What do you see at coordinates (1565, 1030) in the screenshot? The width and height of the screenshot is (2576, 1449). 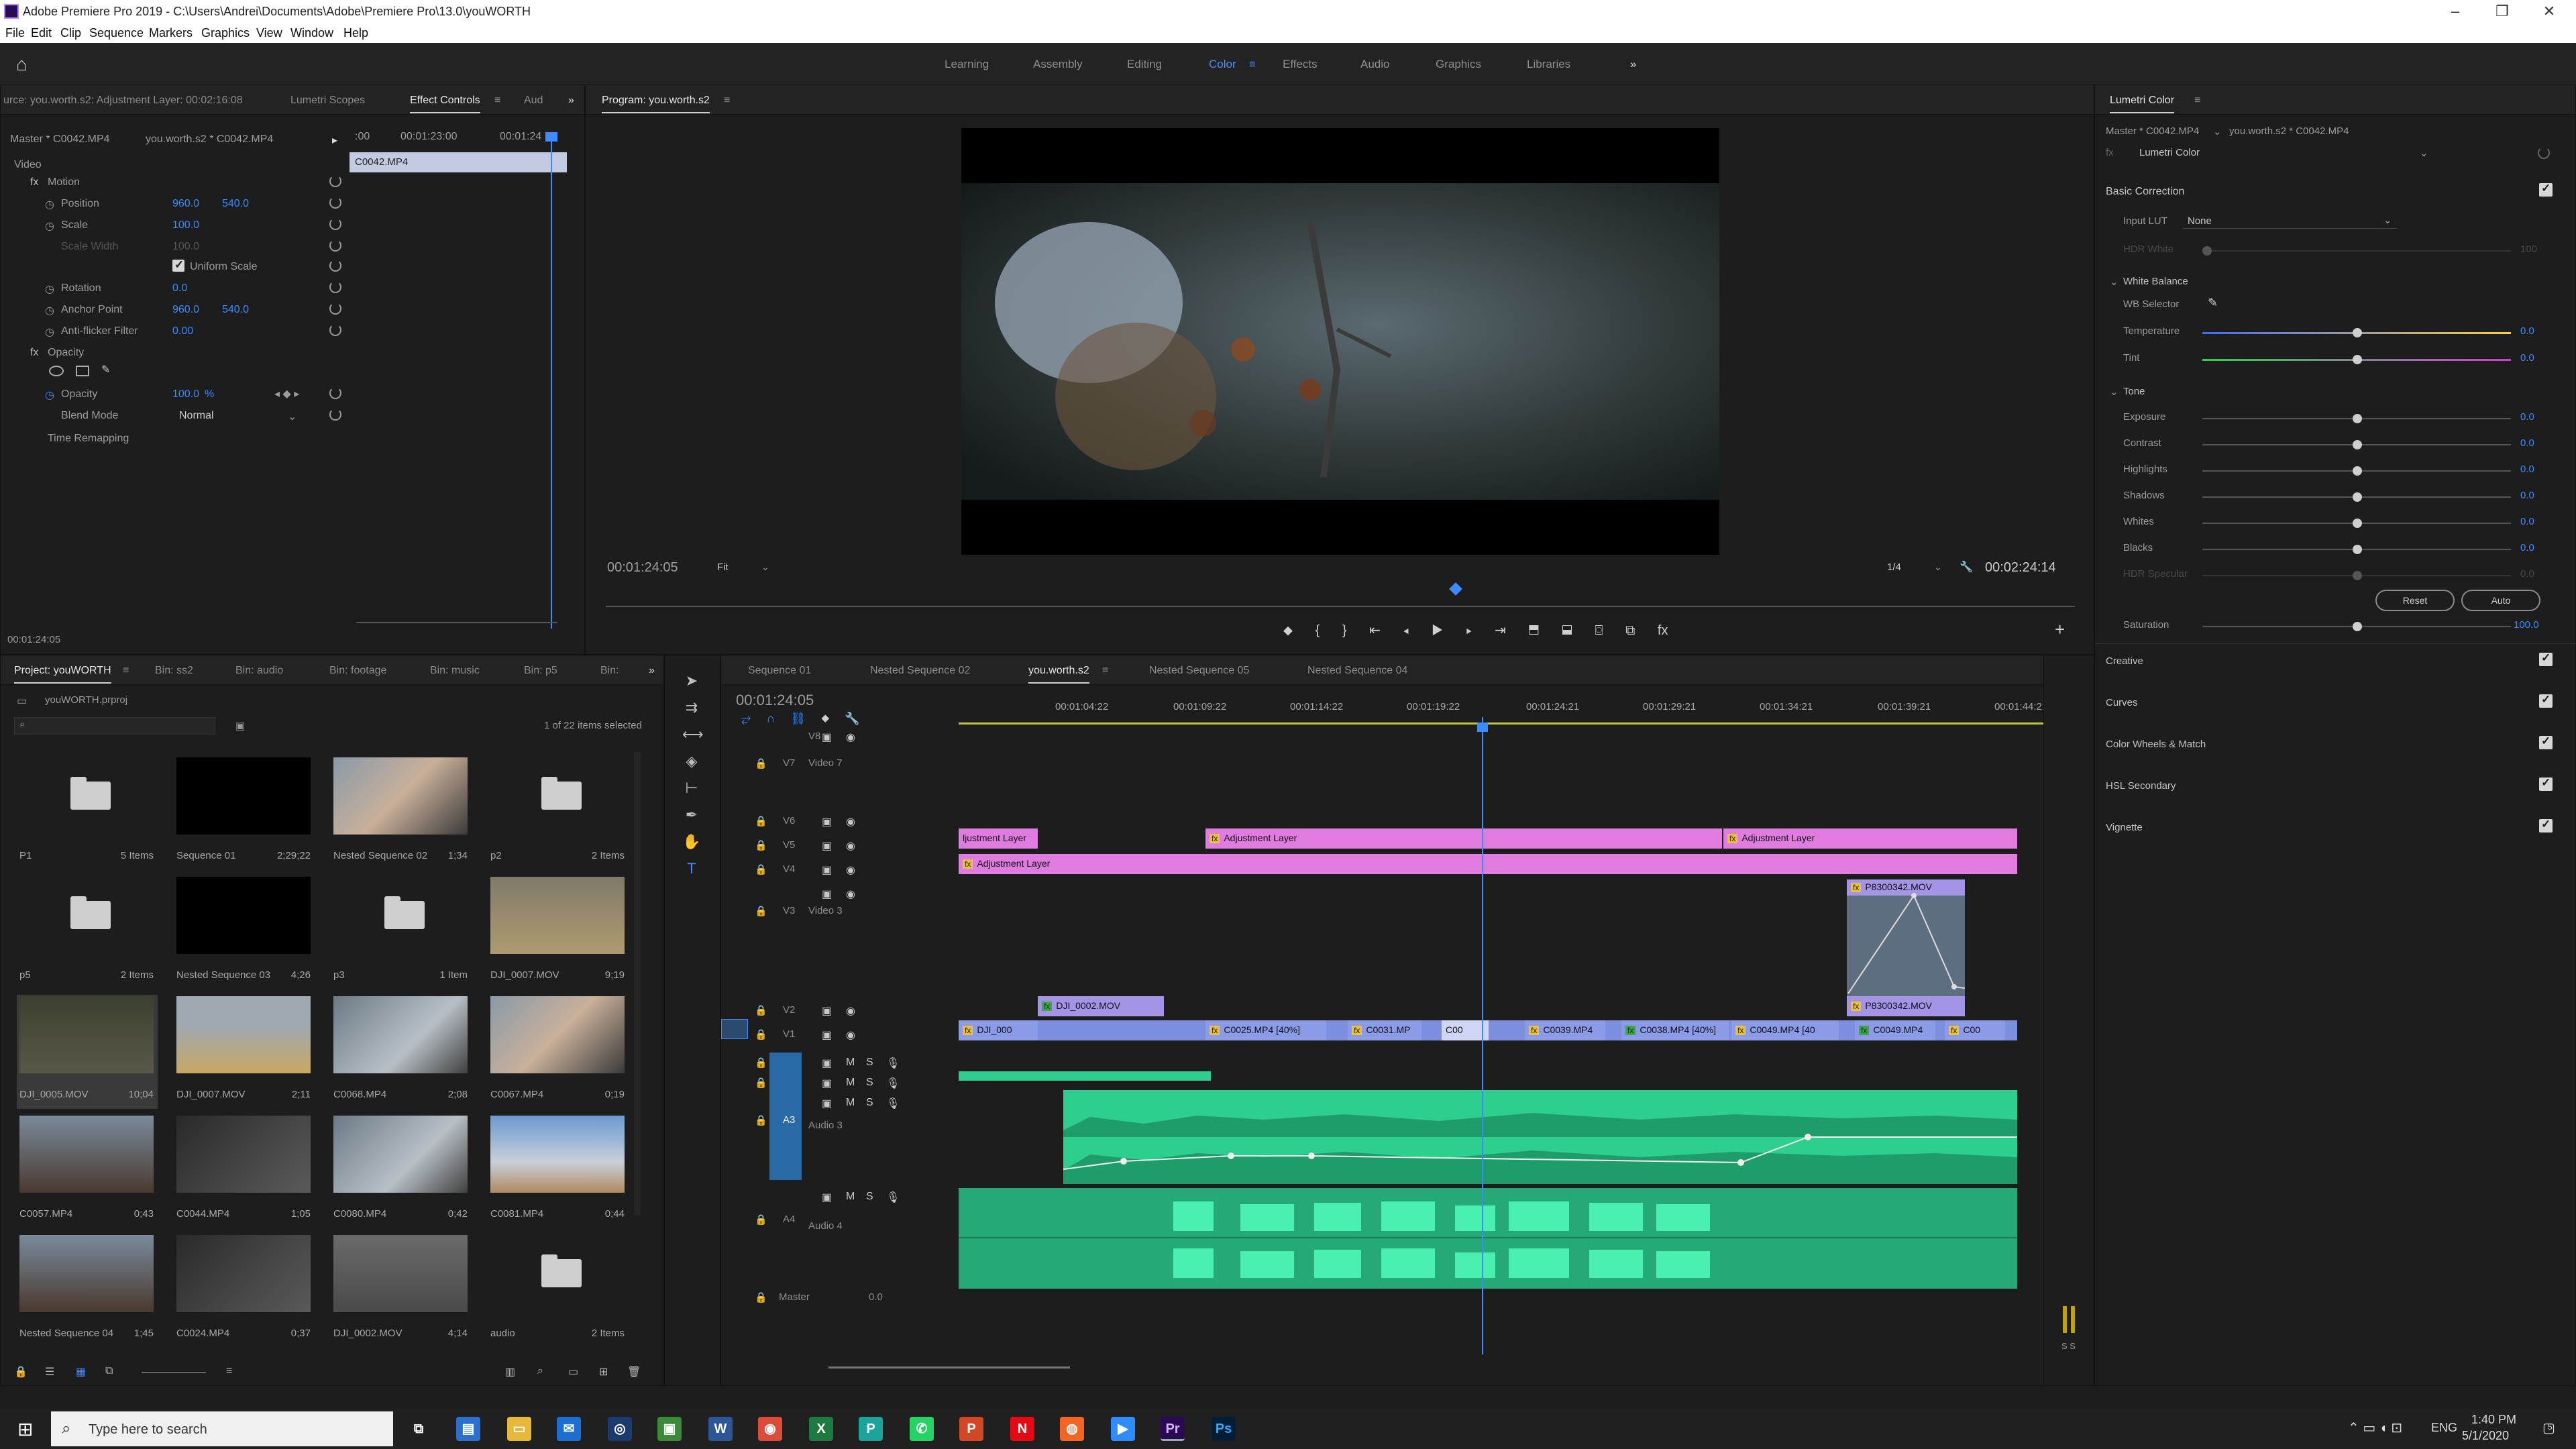 I see `clip-v1: fx C0039.MP4` at bounding box center [1565, 1030].